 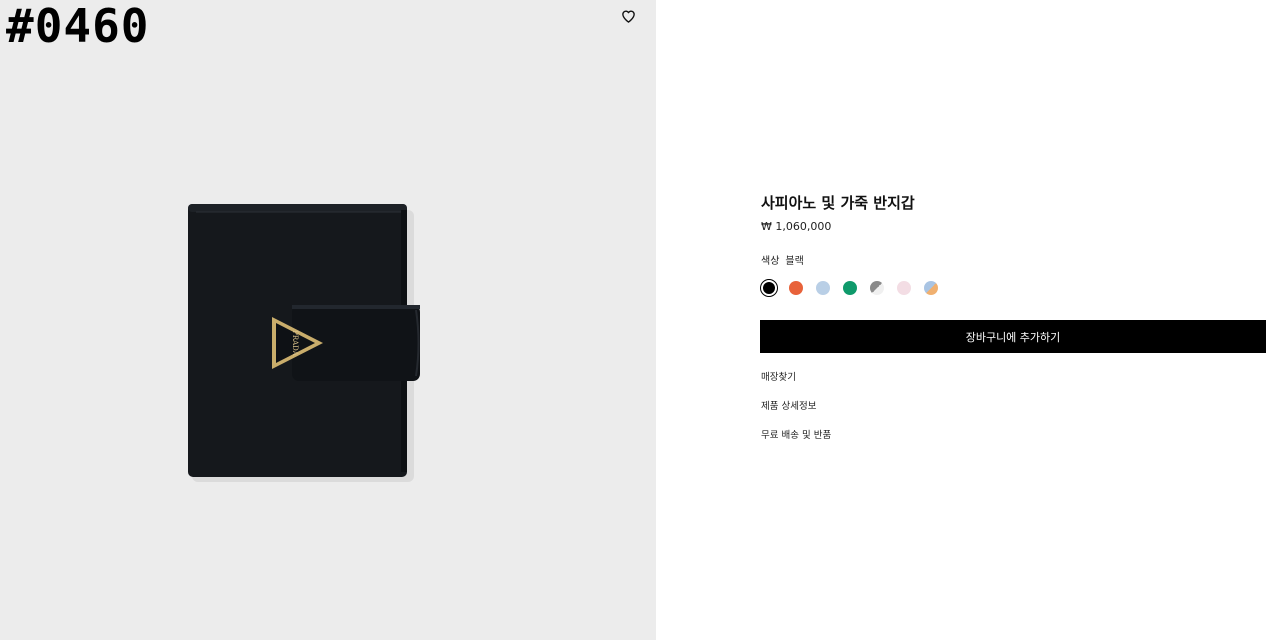 I want to click on svg-text: PRADA, so click(x=295, y=343).